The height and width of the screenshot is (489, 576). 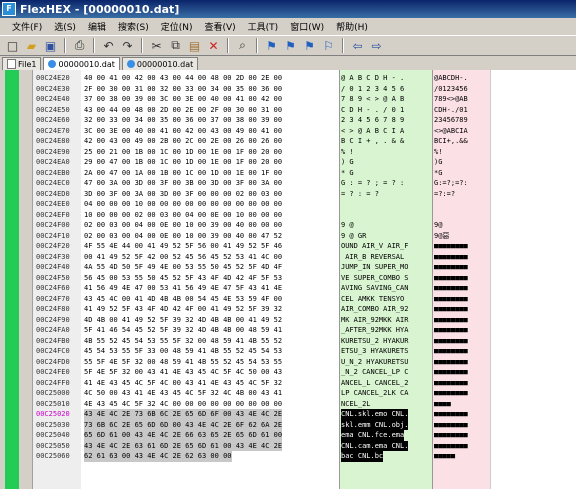 I want to click on row-ascii-text: < > @ A B C I A, so click(x=372, y=131).